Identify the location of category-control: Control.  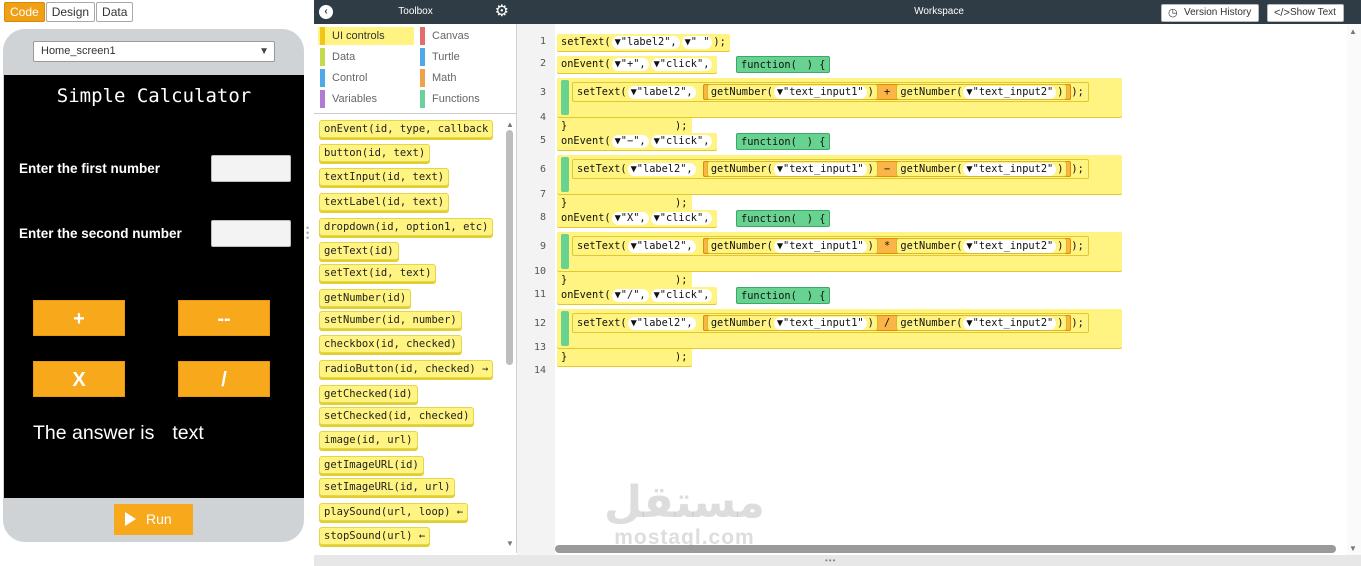
(366, 78).